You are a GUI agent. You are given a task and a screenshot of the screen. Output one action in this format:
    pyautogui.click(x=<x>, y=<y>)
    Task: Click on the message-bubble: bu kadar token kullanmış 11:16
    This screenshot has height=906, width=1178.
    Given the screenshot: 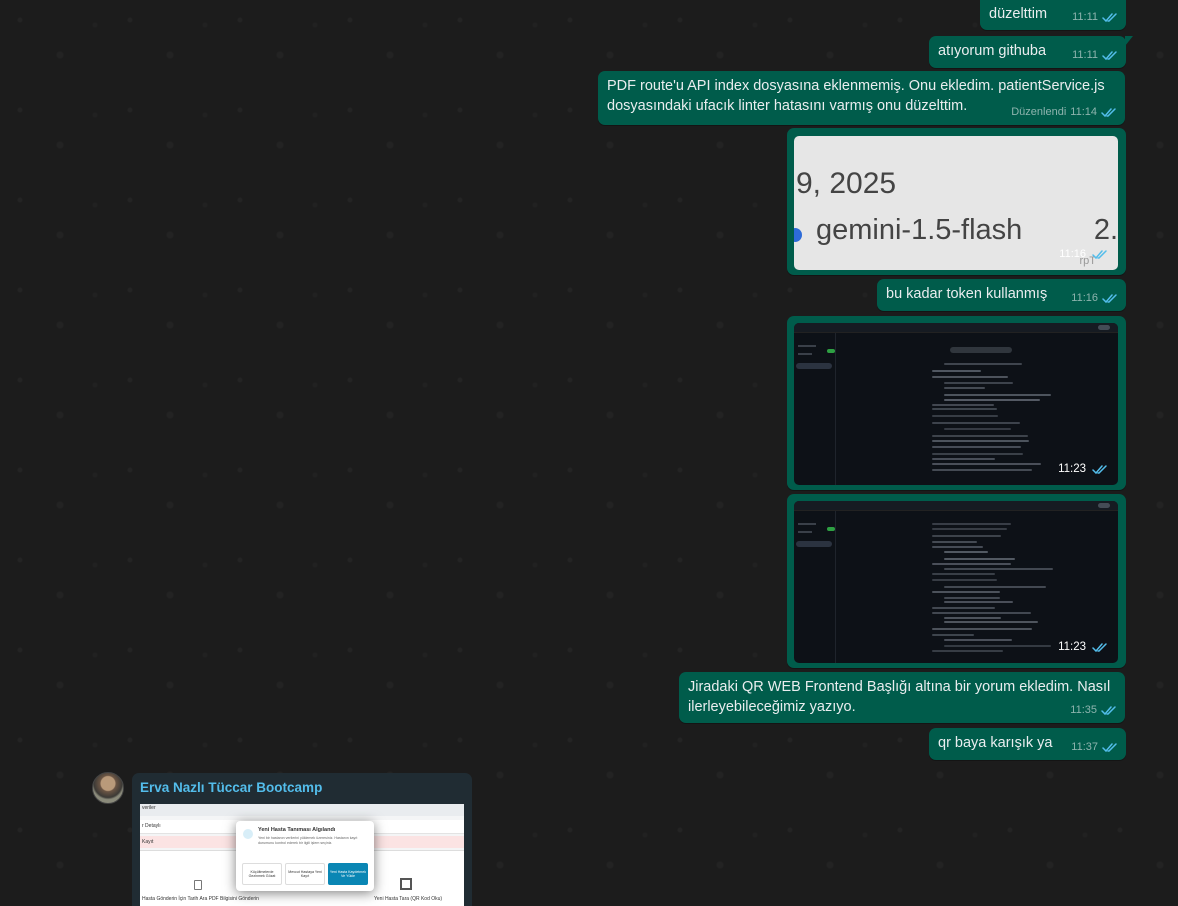 What is the action you would take?
    pyautogui.click(x=1001, y=295)
    